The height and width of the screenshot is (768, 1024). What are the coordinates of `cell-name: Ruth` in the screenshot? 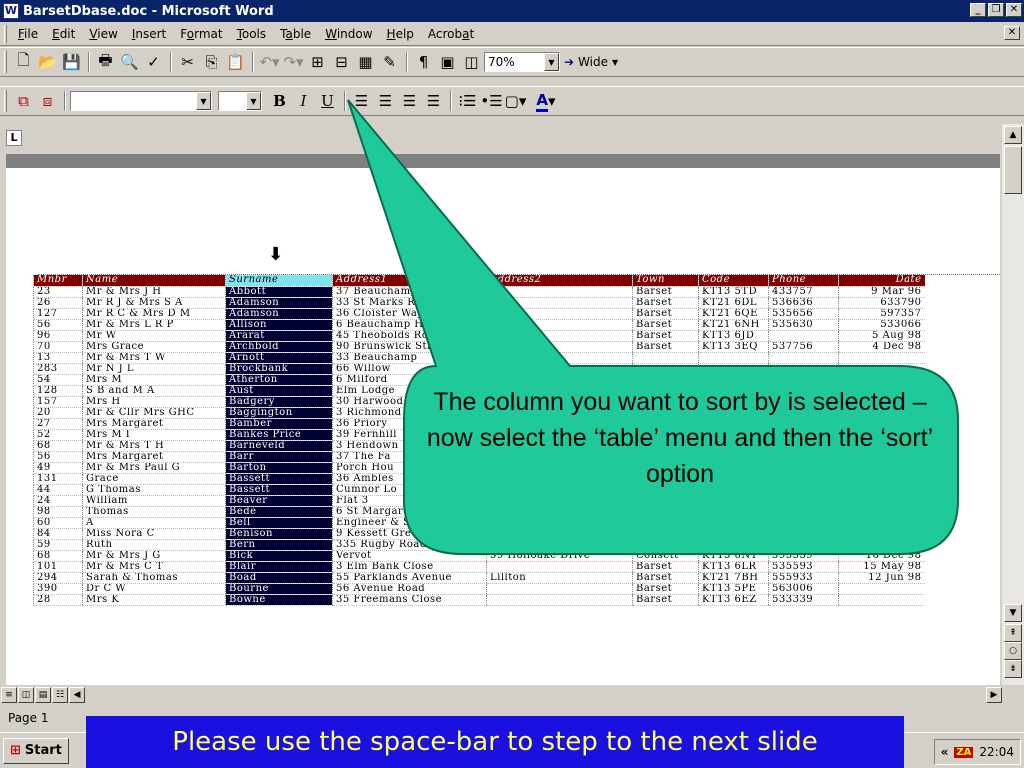 It's located at (154, 545).